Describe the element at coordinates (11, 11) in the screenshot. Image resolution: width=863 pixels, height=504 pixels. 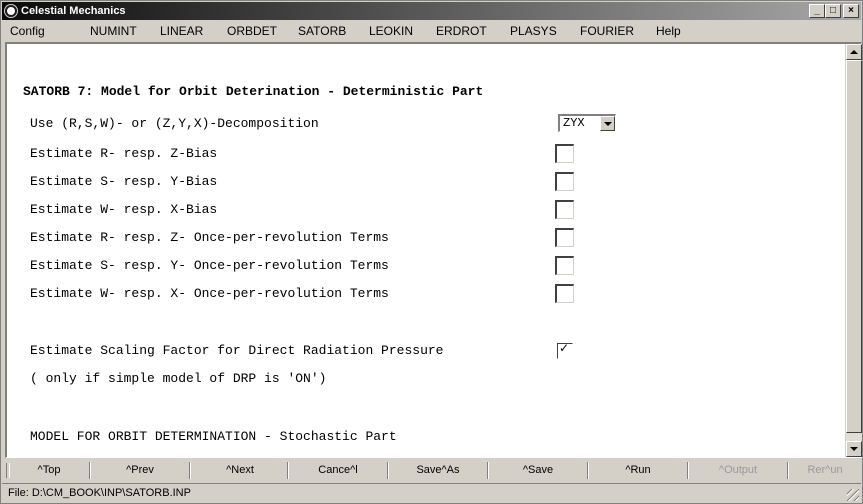
I see `globe-icon` at that location.